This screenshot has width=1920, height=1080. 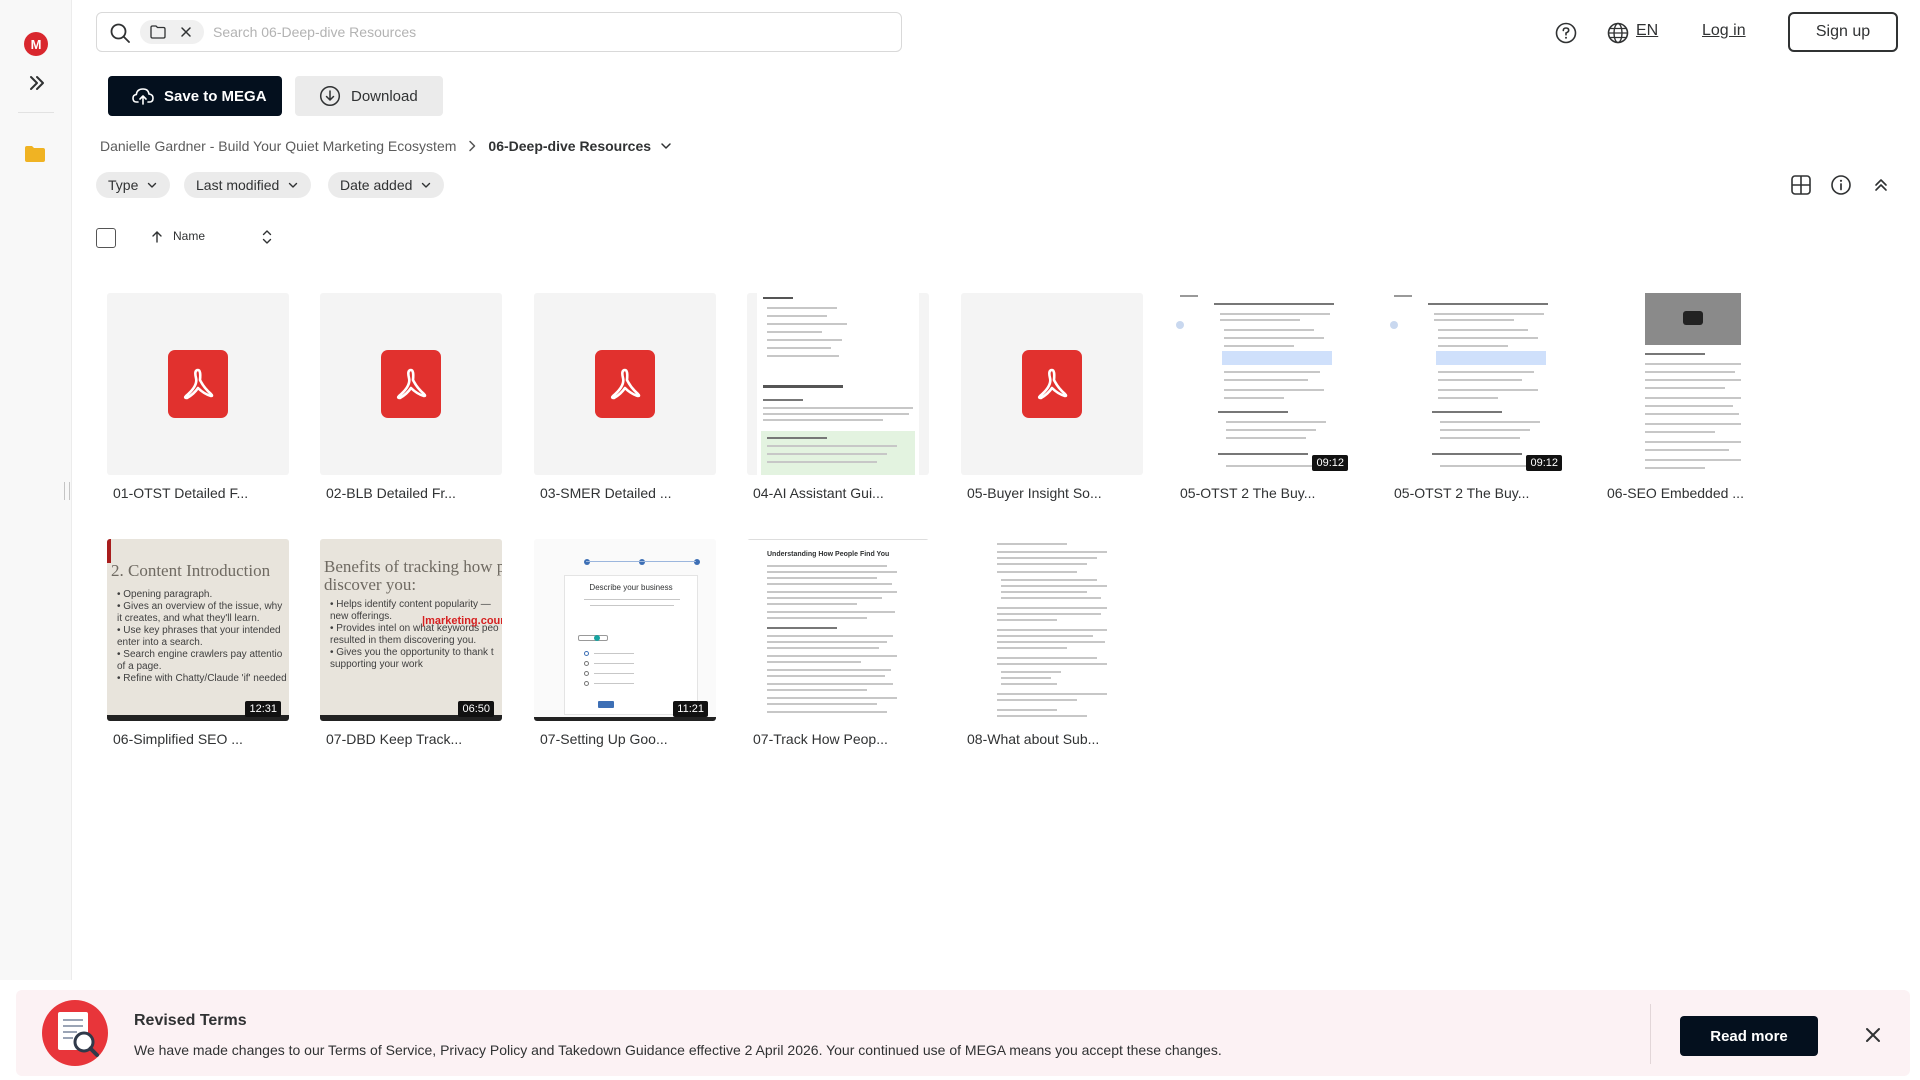 I want to click on search-bar, so click(x=499, y=32).